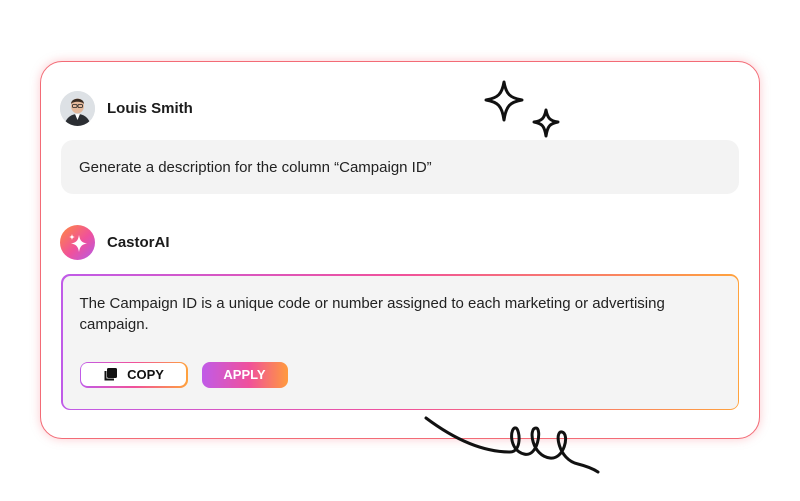 The width and height of the screenshot is (800, 501). What do you see at coordinates (145, 374) in the screenshot?
I see `copy-button-label: COPY` at bounding box center [145, 374].